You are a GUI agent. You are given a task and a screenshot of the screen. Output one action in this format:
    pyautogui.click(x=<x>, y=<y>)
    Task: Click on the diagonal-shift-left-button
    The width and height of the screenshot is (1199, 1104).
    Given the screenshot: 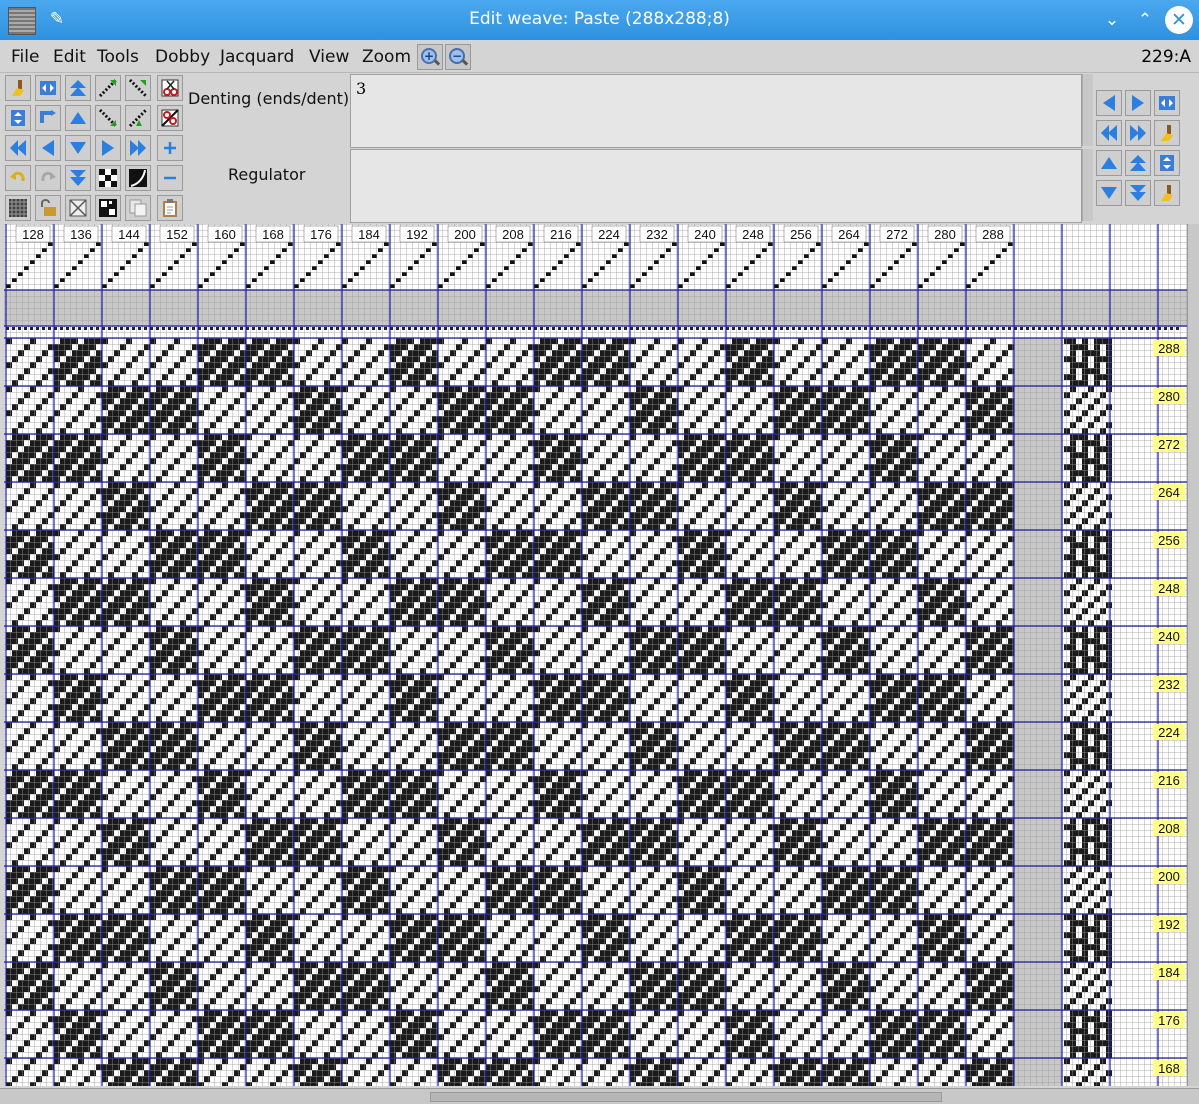 What is the action you would take?
    pyautogui.click(x=138, y=118)
    